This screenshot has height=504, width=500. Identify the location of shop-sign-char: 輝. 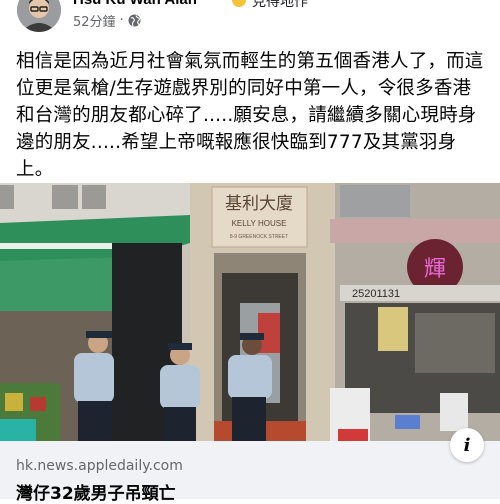
(435, 269).